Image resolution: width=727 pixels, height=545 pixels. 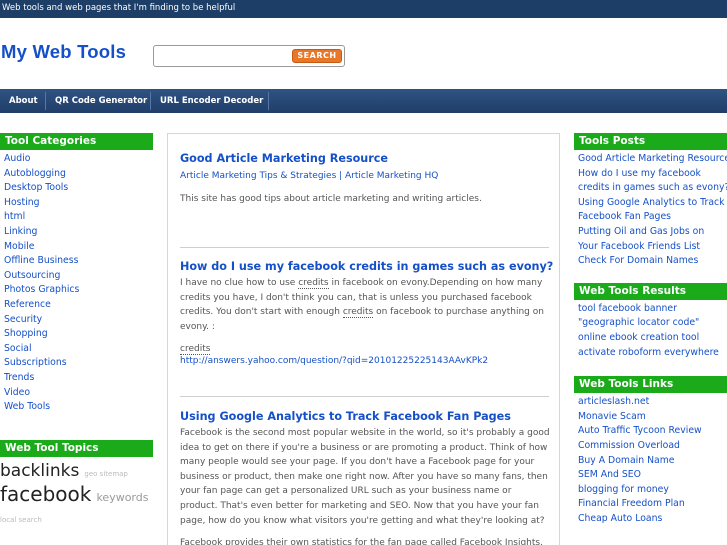 What do you see at coordinates (78, 217) in the screenshot?
I see `category-link: html` at bounding box center [78, 217].